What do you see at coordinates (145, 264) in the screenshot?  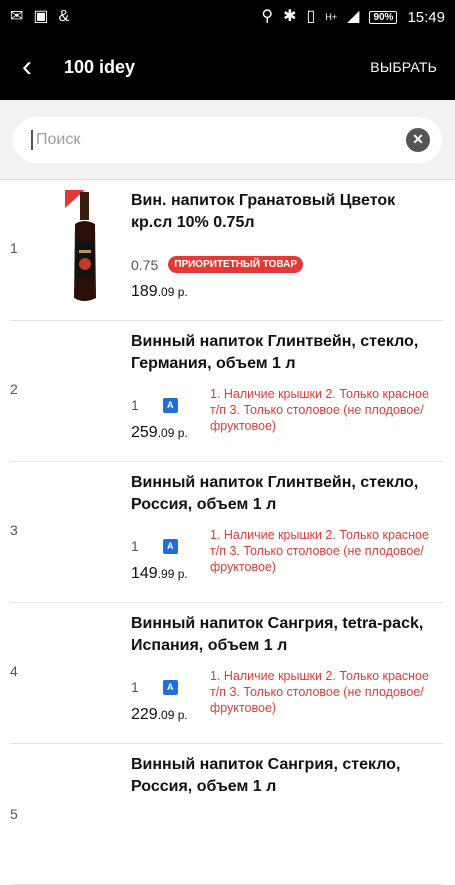 I see `quantity: 0.75` at bounding box center [145, 264].